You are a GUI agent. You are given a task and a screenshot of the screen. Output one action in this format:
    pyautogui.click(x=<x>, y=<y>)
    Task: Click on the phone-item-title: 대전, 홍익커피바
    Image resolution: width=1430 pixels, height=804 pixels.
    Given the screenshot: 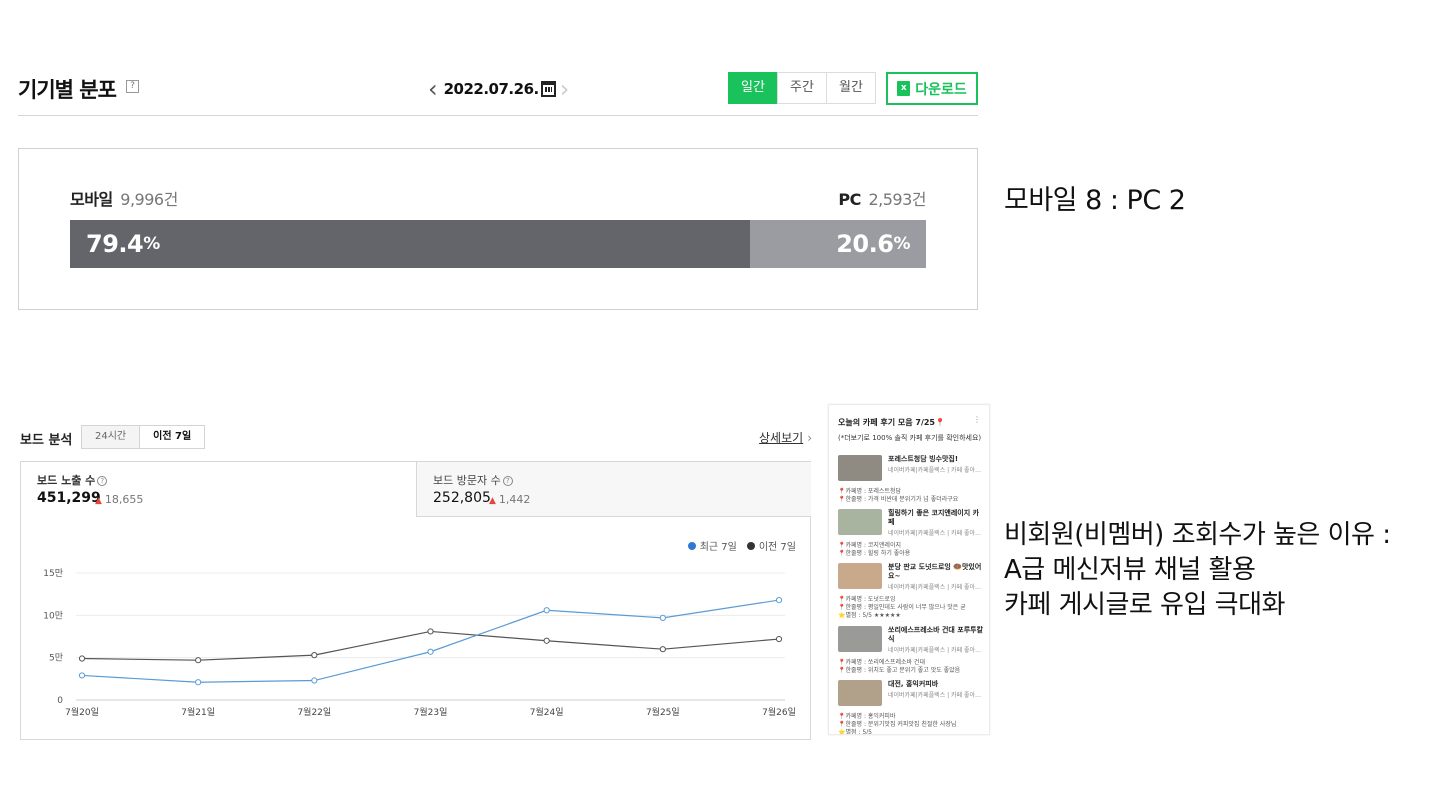 What is the action you would take?
    pyautogui.click(x=913, y=684)
    